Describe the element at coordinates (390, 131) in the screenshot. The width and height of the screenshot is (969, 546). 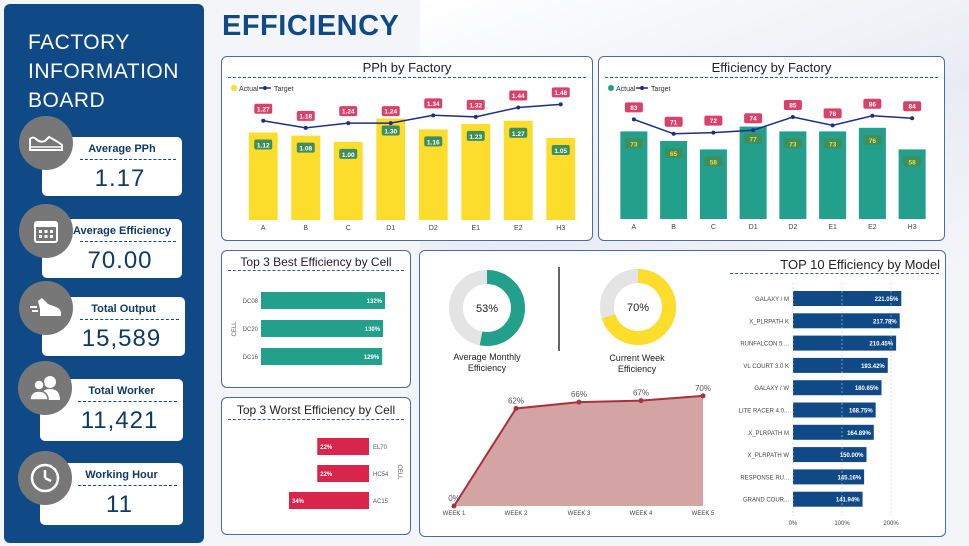
I see `data-label: 1.30` at that location.